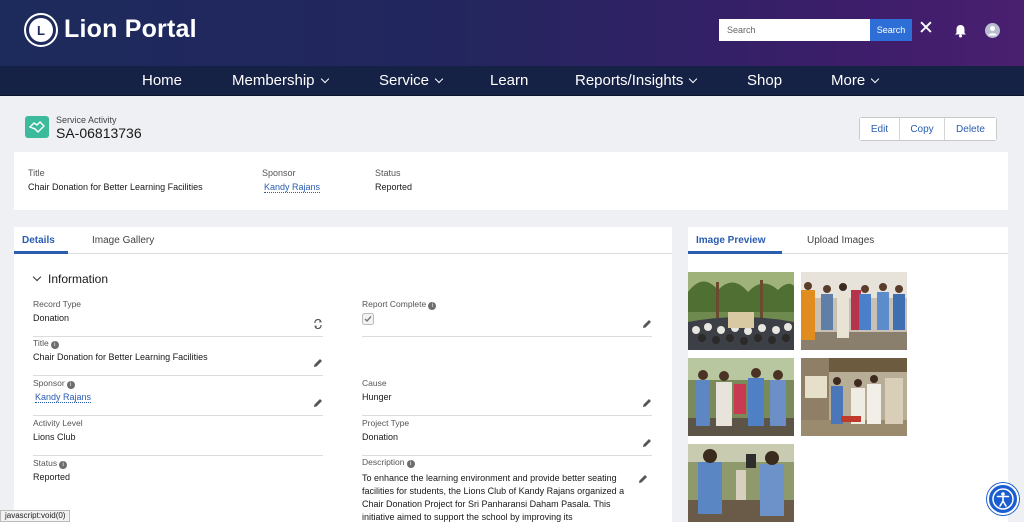 The height and width of the screenshot is (522, 1024). Describe the element at coordinates (35, 516) in the screenshot. I see `browser-status-bar: javascript:void(0)` at that location.